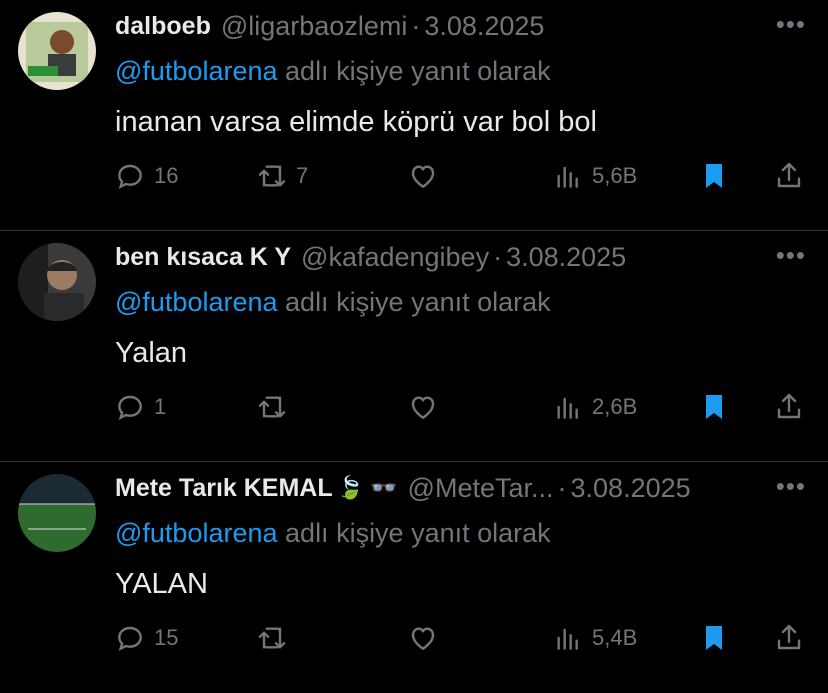 This screenshot has width=828, height=693. I want to click on views-button: 2,6B, so click(594, 407).